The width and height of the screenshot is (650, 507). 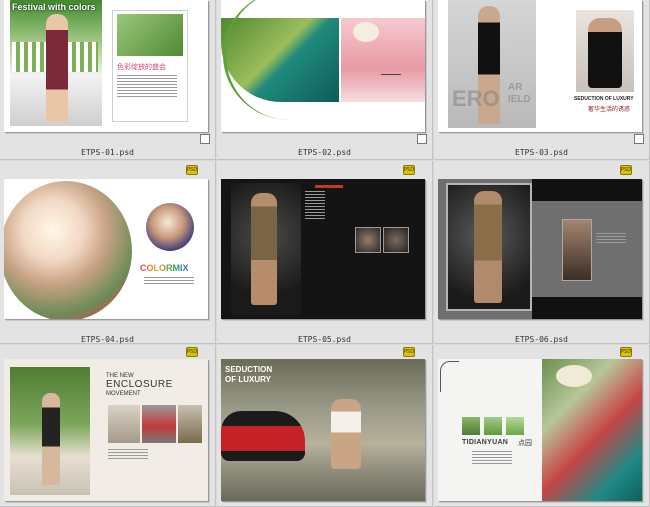 I want to click on file-name: ETPS-01.psd, so click(x=107, y=152).